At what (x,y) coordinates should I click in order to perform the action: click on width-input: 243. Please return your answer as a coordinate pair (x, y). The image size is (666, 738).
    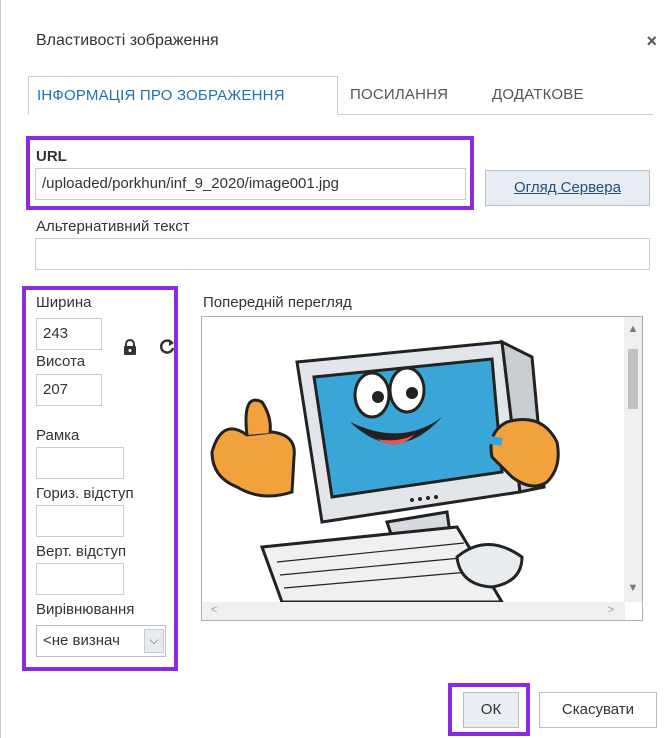
    Looking at the image, I should click on (69, 334).